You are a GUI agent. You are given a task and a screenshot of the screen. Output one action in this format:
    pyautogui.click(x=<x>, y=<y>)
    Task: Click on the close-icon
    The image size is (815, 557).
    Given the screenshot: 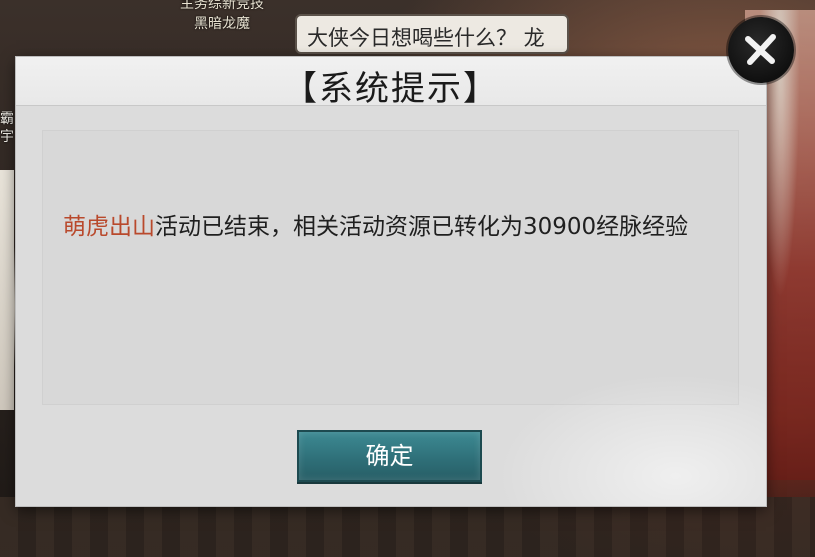 What is the action you would take?
    pyautogui.click(x=760, y=49)
    